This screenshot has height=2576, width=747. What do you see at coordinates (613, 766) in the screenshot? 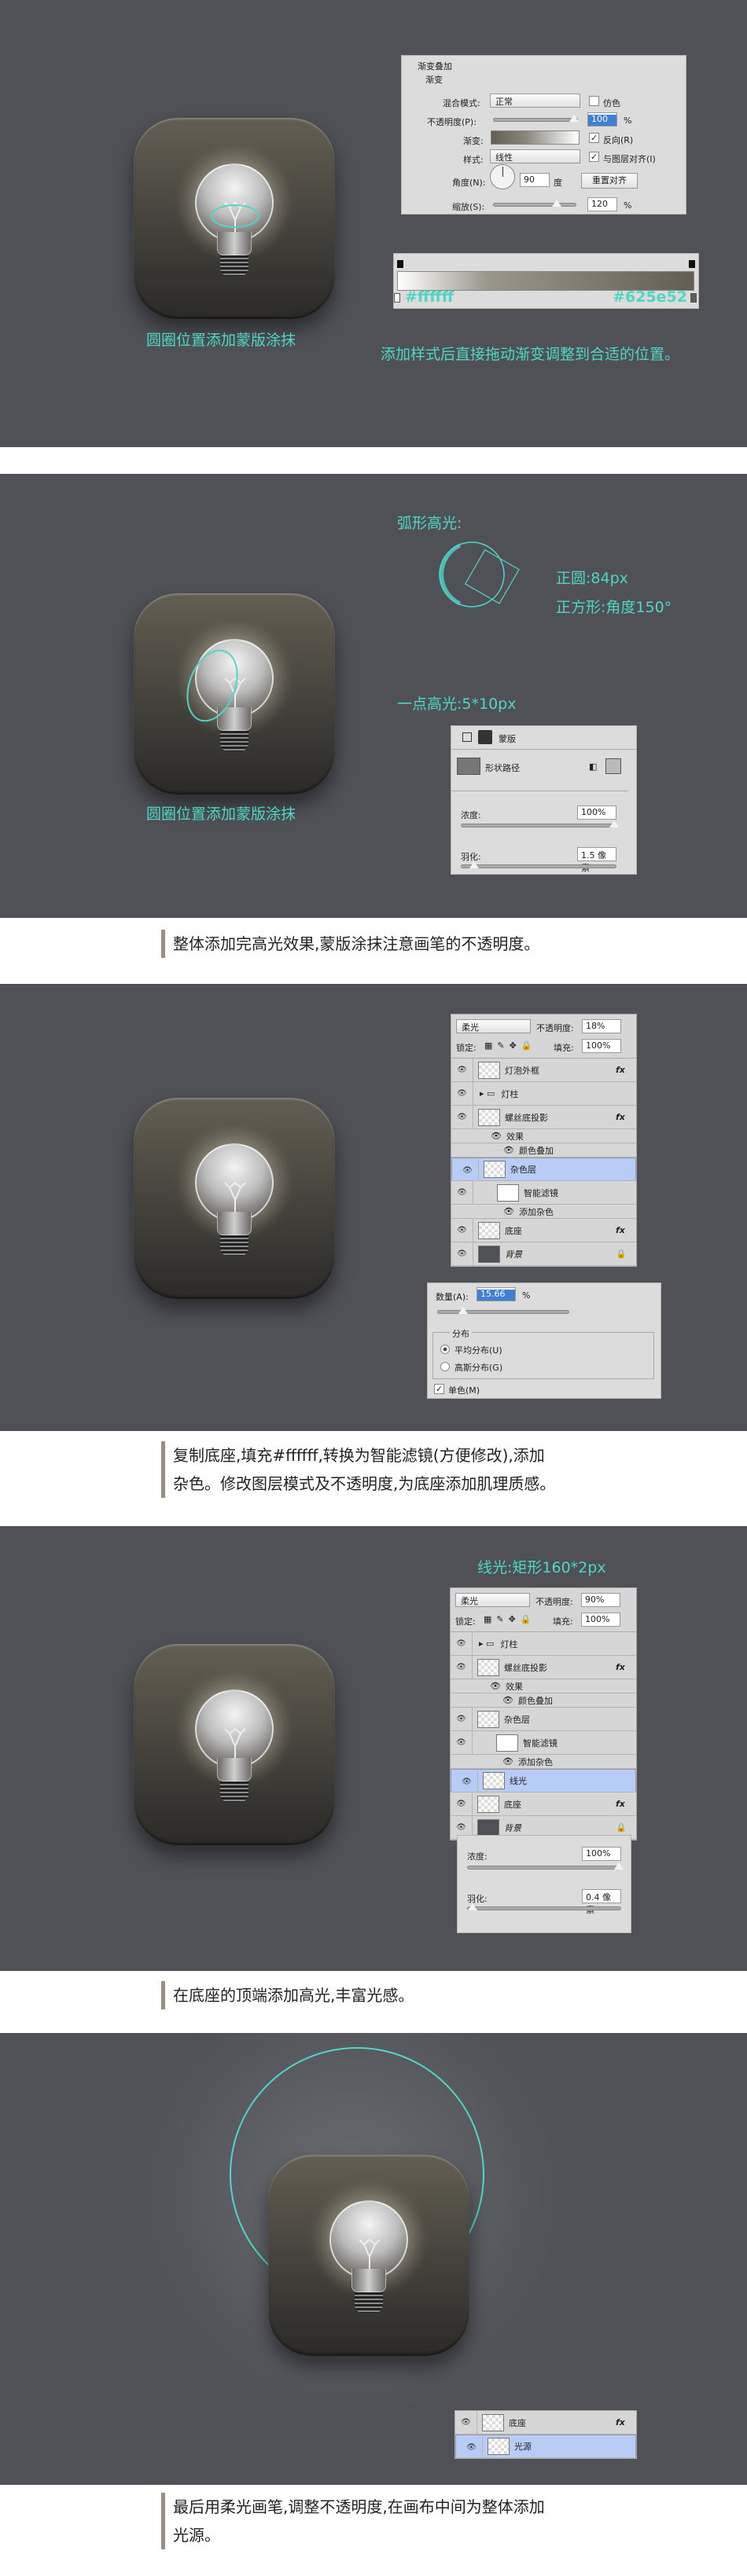
I see `vector-mask-button` at bounding box center [613, 766].